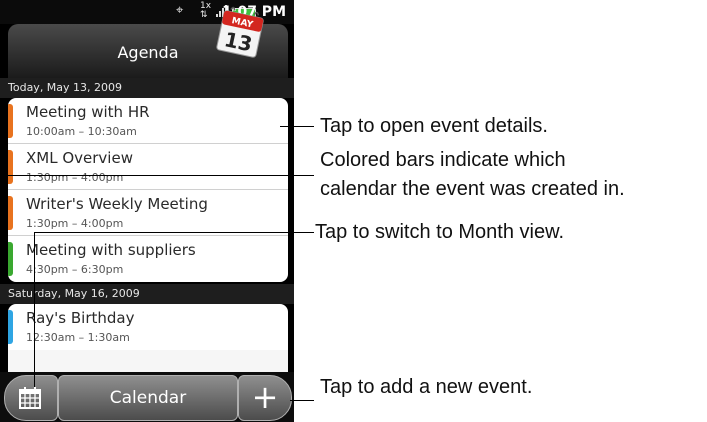  Describe the element at coordinates (75, 269) in the screenshot. I see `event-time: 4:30pm – 6:30pm` at that location.